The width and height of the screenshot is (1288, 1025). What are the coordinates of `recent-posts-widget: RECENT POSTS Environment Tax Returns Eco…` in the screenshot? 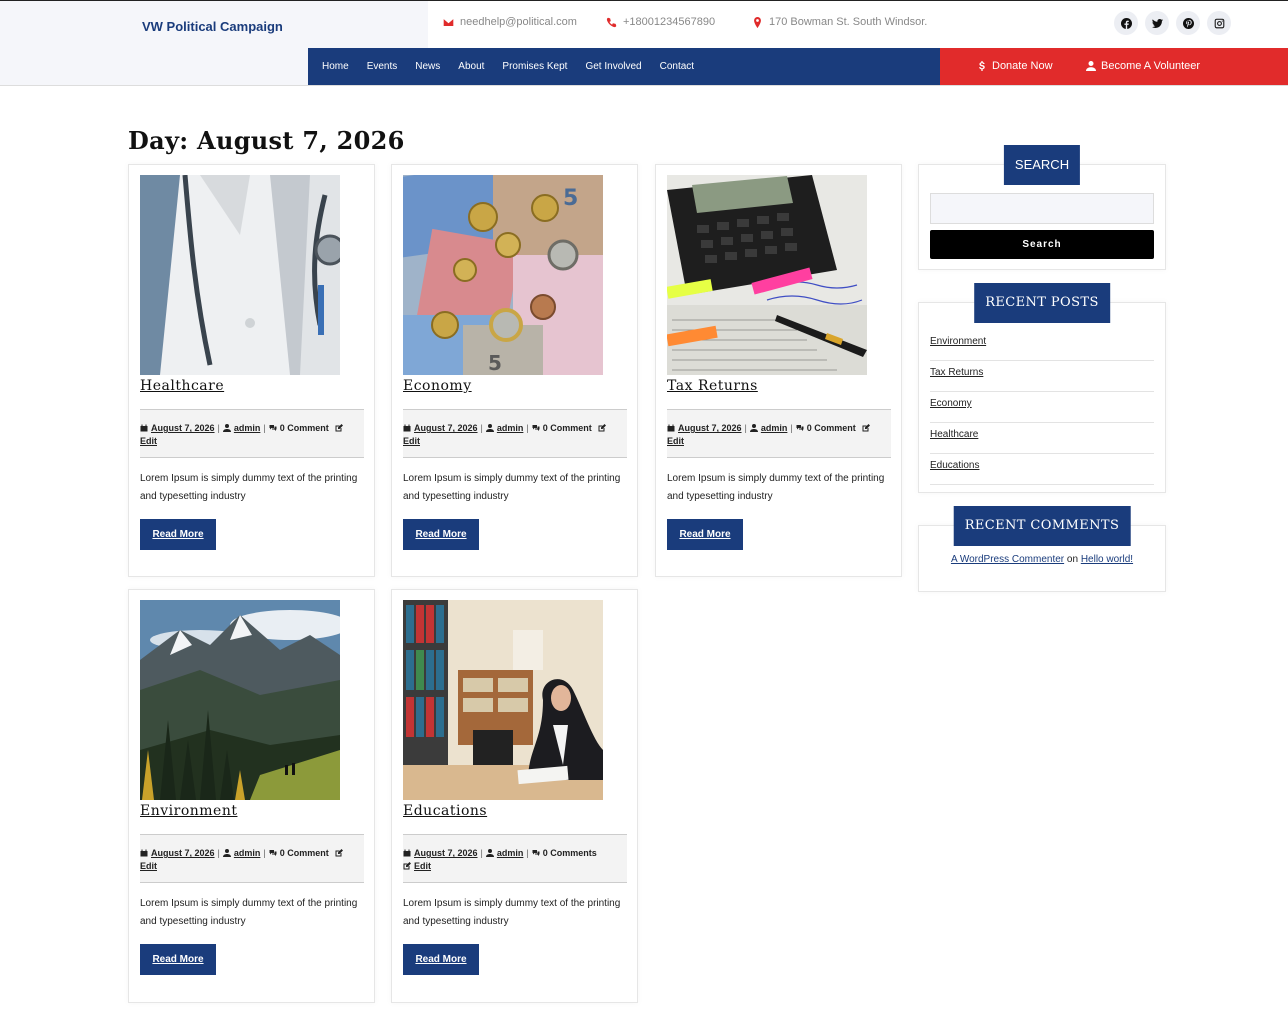 It's located at (1042, 388).